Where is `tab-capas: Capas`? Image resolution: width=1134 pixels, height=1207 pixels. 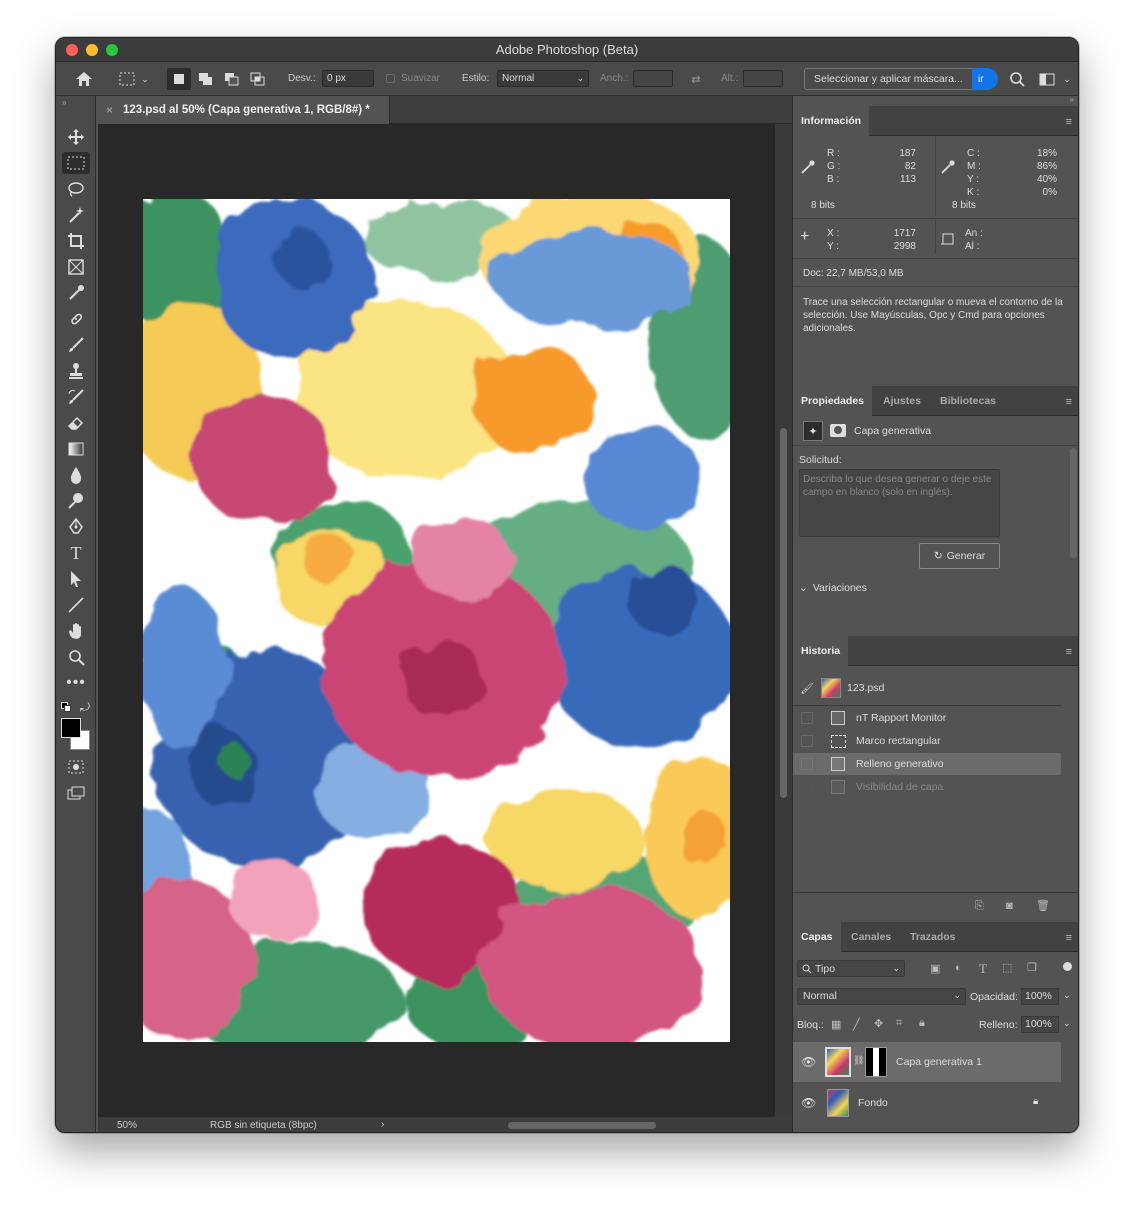 tab-capas: Capas is located at coordinates (817, 937).